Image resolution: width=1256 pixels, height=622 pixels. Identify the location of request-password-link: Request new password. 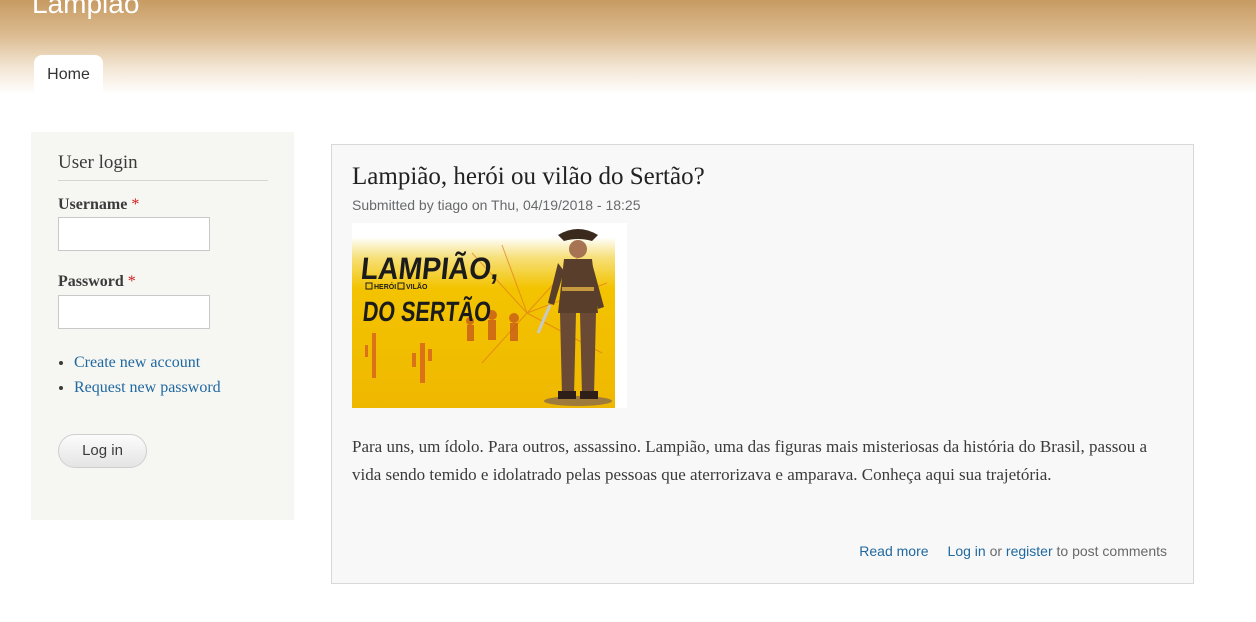
(147, 387).